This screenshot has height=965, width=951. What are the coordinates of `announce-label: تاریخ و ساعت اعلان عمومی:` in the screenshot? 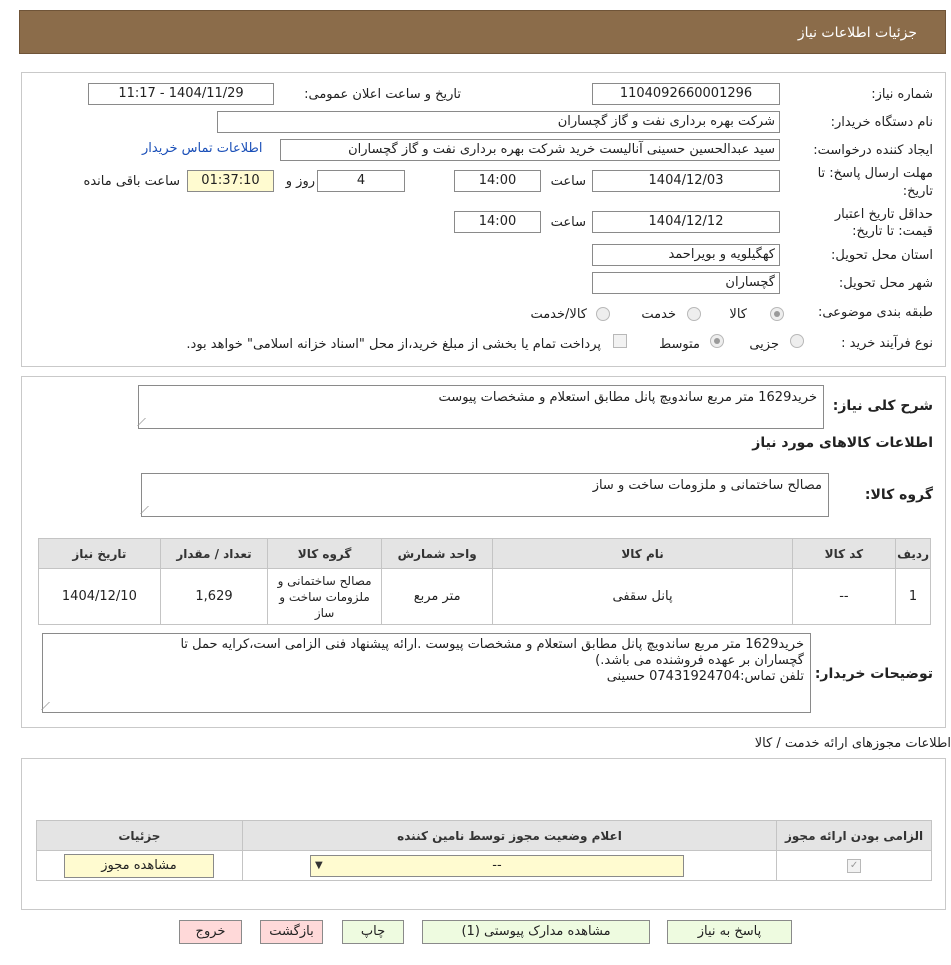 It's located at (382, 94).